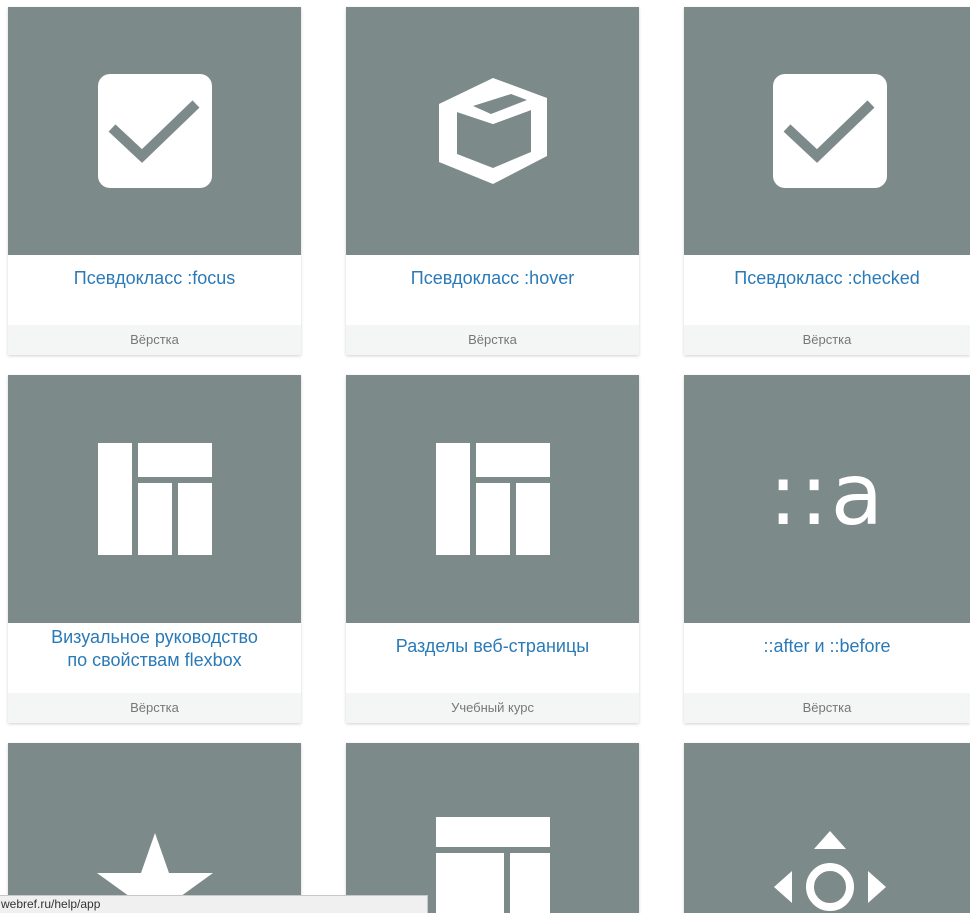 The width and height of the screenshot is (970, 913). Describe the element at coordinates (214, 904) in the screenshot. I see `browser-status-bar: webref.ru/help/app` at that location.